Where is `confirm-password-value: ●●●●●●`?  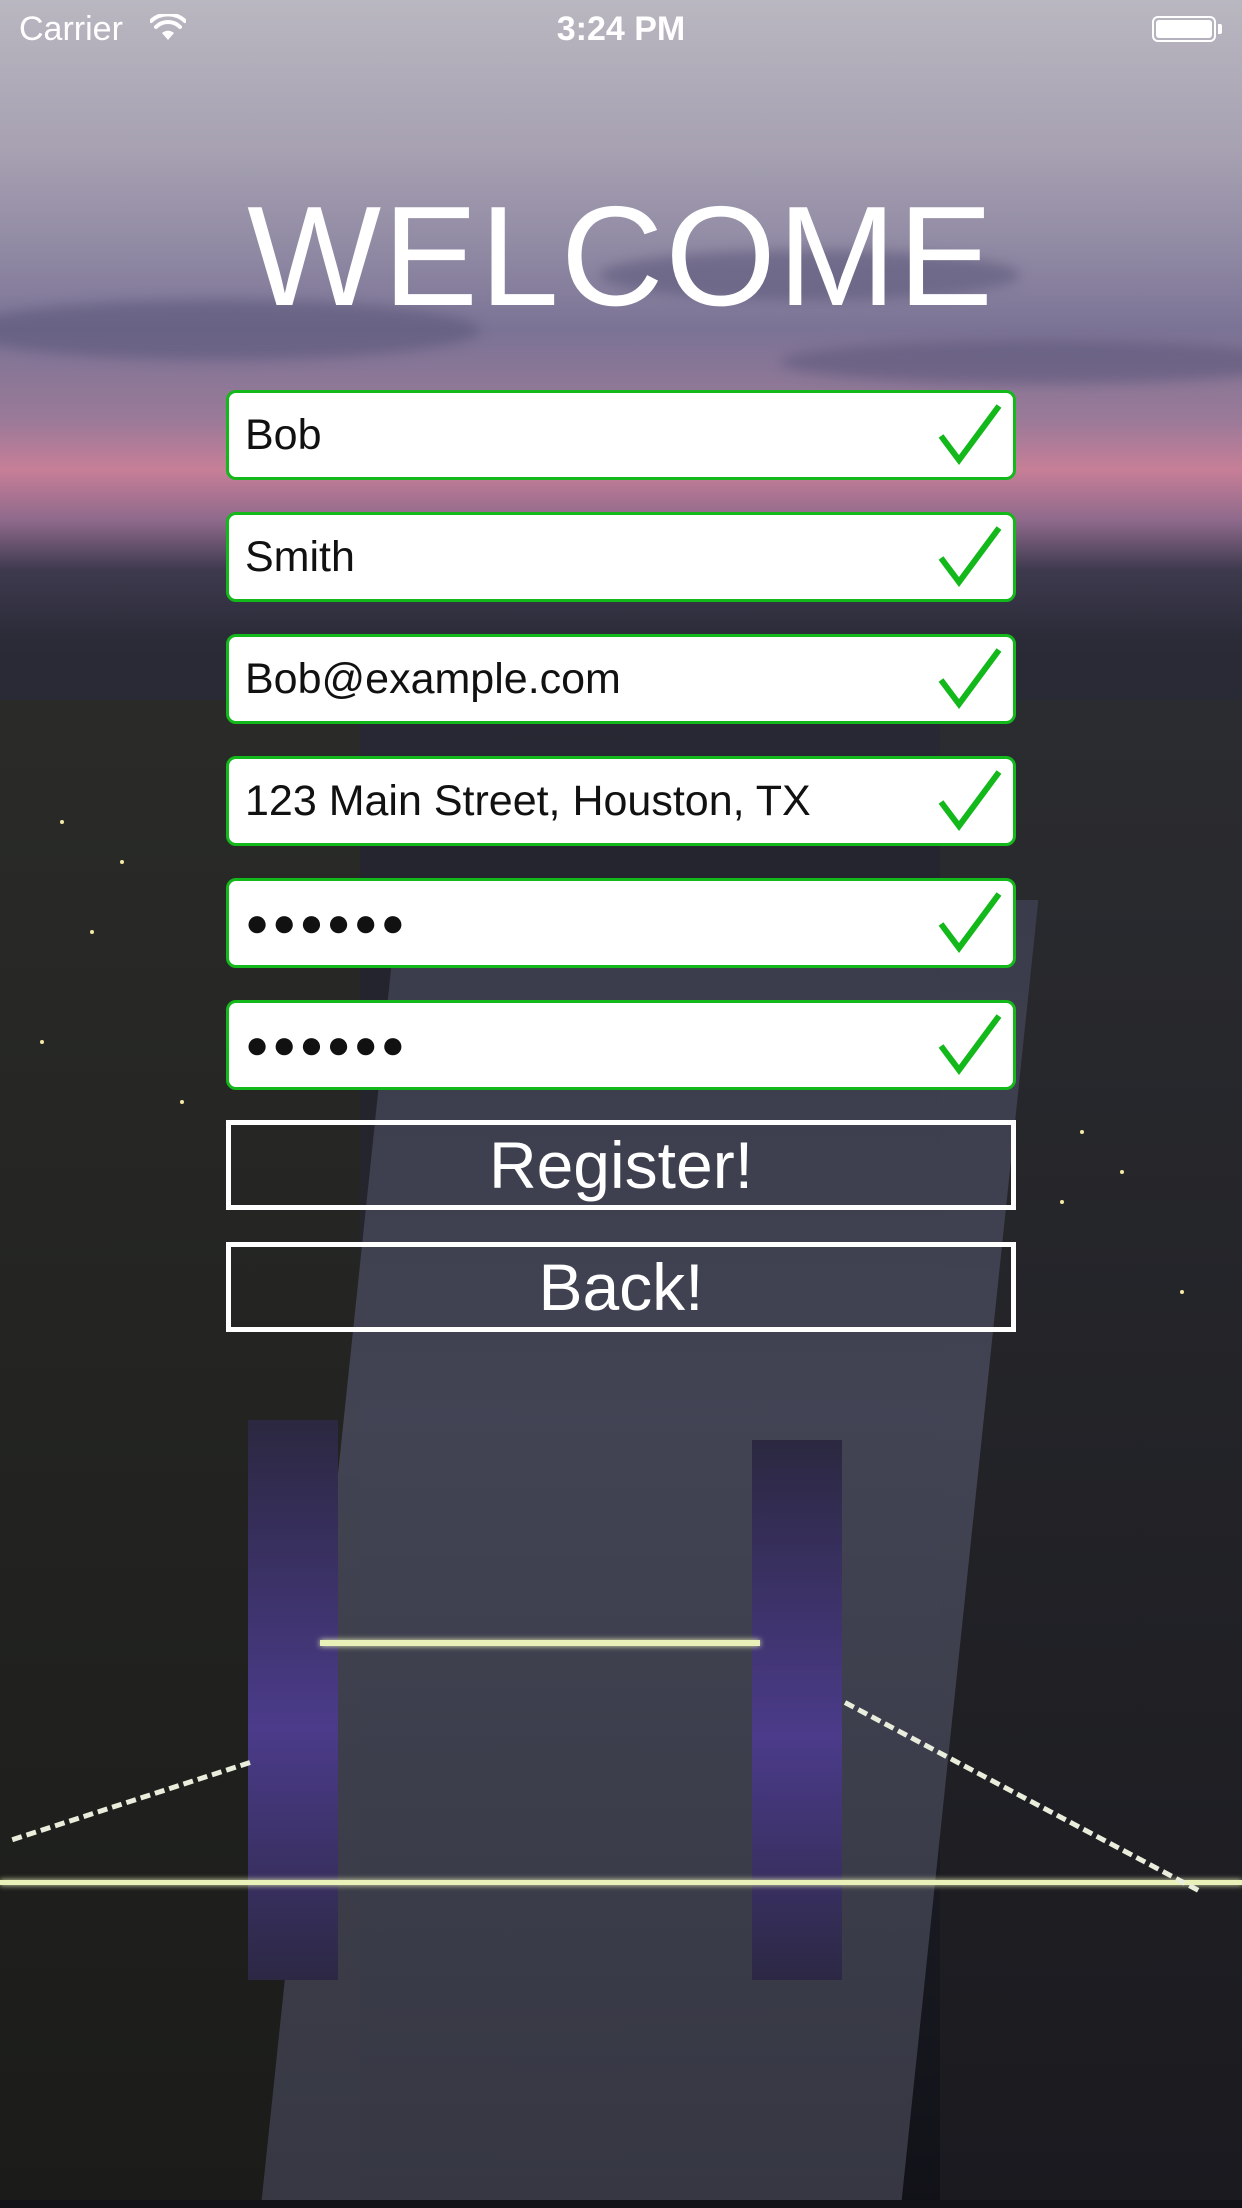 confirm-password-value: ●●●●●● is located at coordinates (326, 1045).